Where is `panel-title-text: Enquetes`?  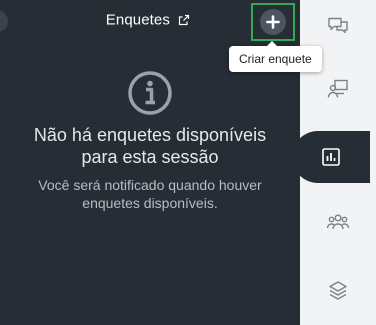
panel-title-text: Enquetes is located at coordinates (137, 20).